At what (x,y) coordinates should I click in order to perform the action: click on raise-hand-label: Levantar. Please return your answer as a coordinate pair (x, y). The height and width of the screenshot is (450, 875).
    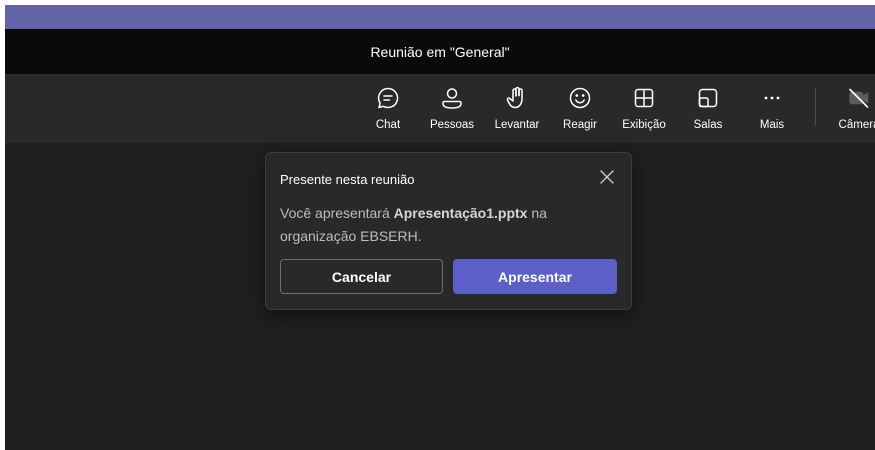
    Looking at the image, I should click on (517, 125).